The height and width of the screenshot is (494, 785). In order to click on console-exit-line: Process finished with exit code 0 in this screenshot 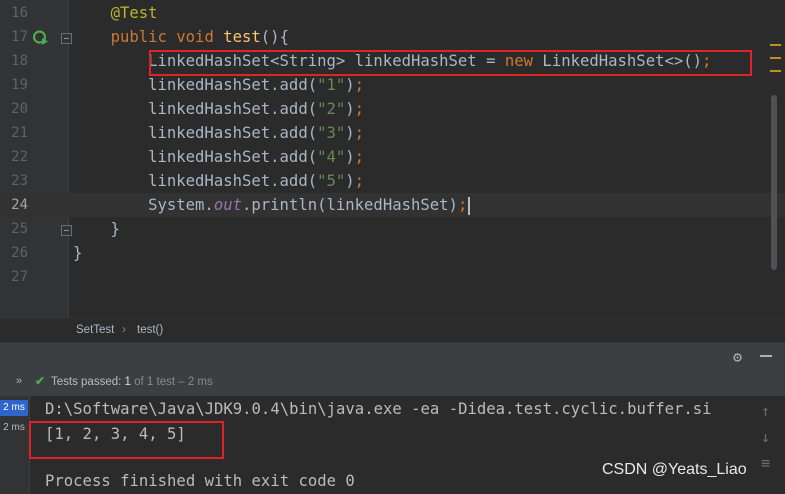, I will do `click(200, 481)`.